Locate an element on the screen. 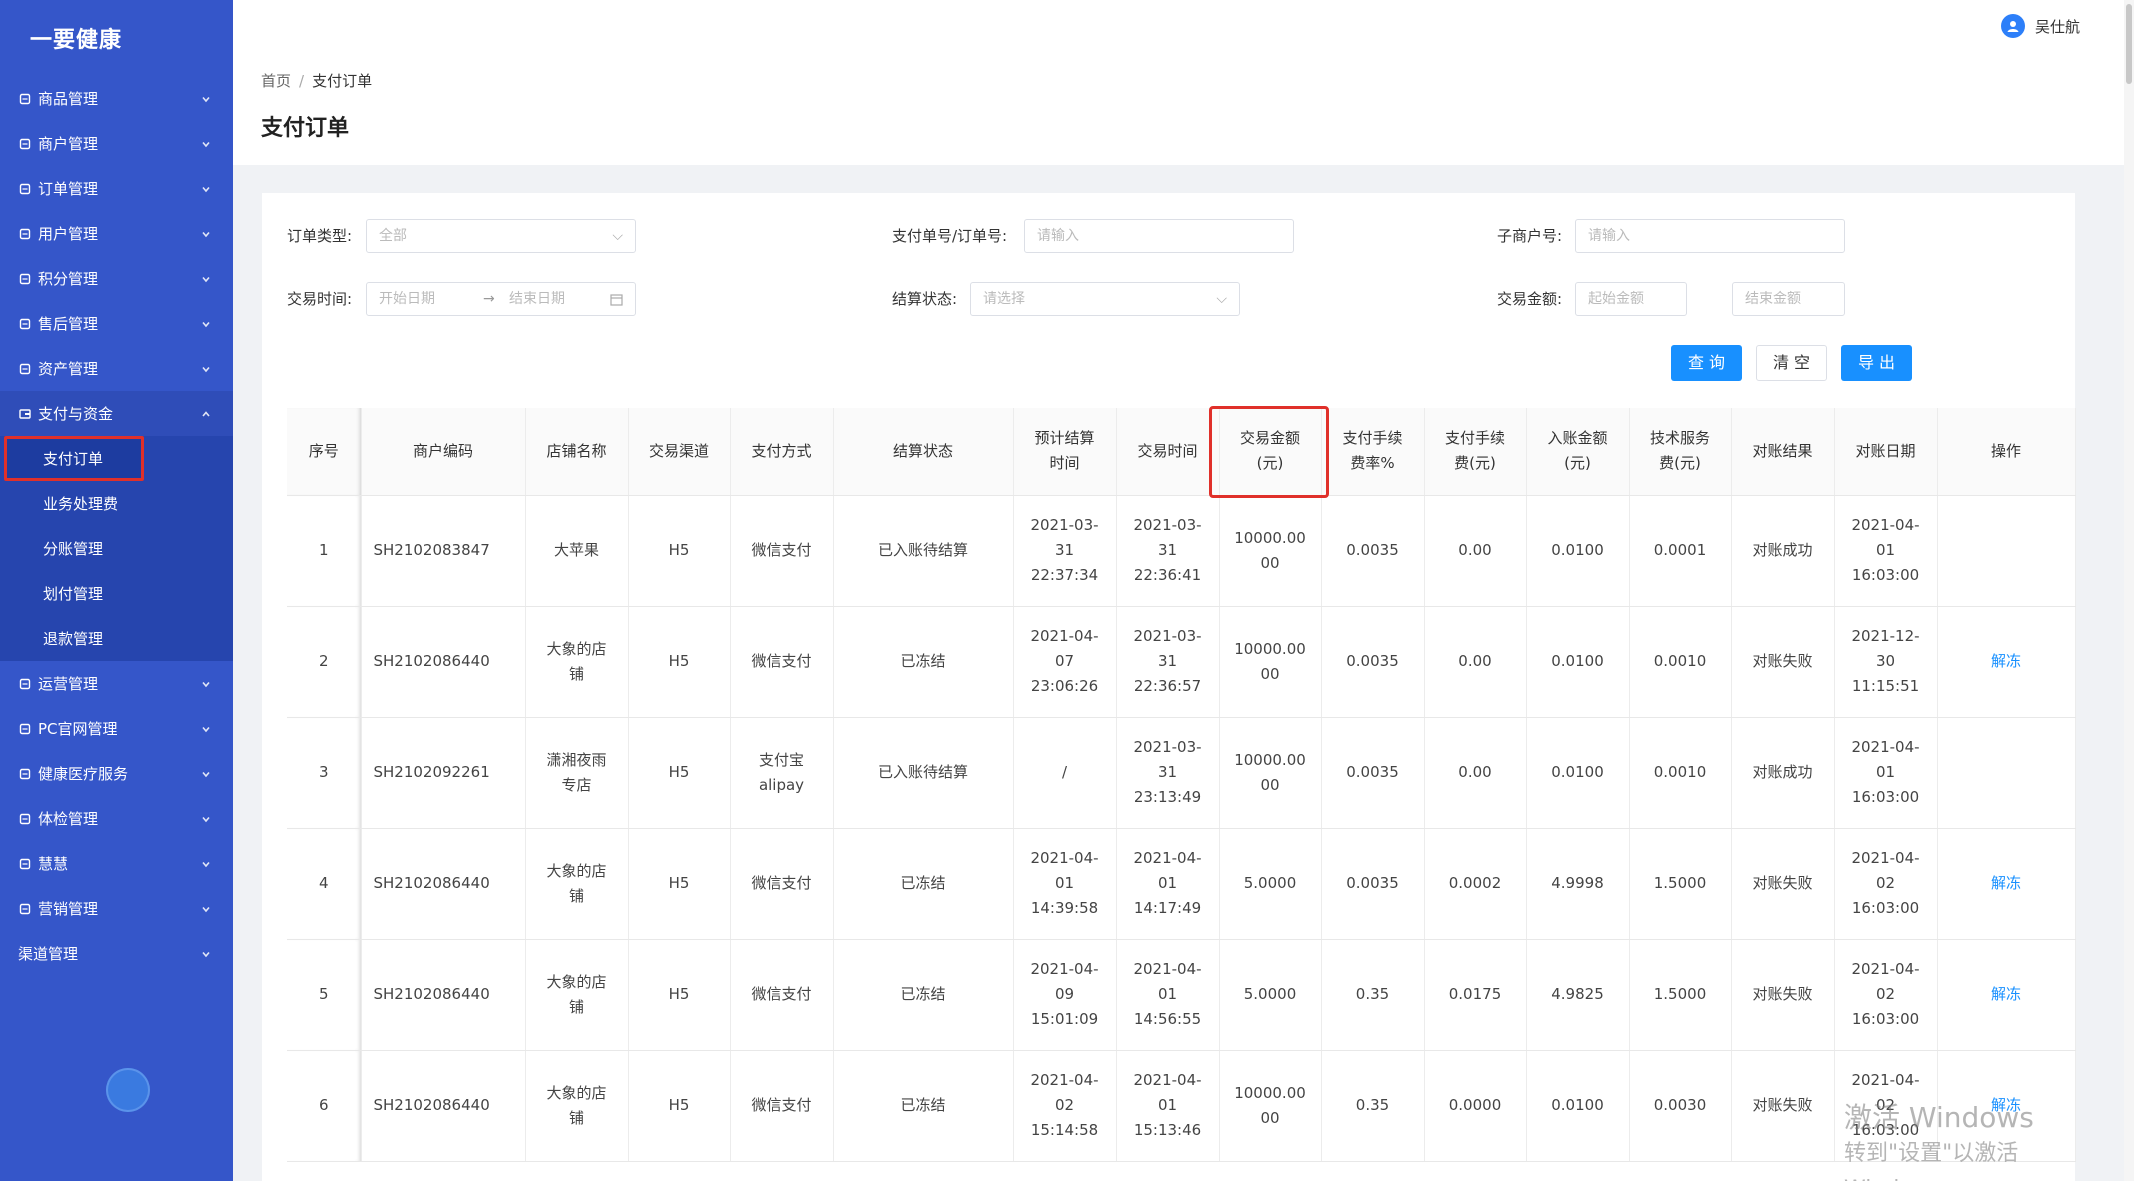 The height and width of the screenshot is (1181, 2134). column-header: 支付手续 费率% is located at coordinates (1373, 452).